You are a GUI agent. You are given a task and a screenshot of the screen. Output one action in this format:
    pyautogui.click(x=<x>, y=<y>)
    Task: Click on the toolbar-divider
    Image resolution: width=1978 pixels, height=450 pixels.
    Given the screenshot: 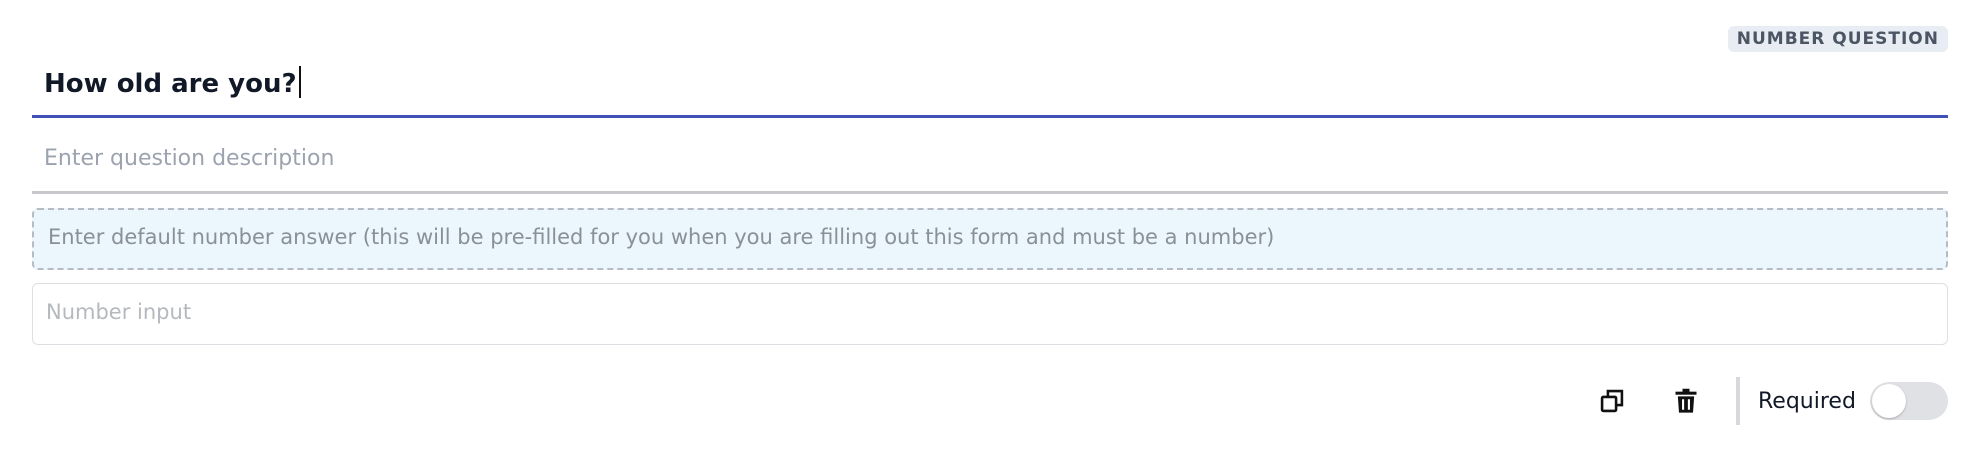 What is the action you would take?
    pyautogui.click(x=1738, y=401)
    